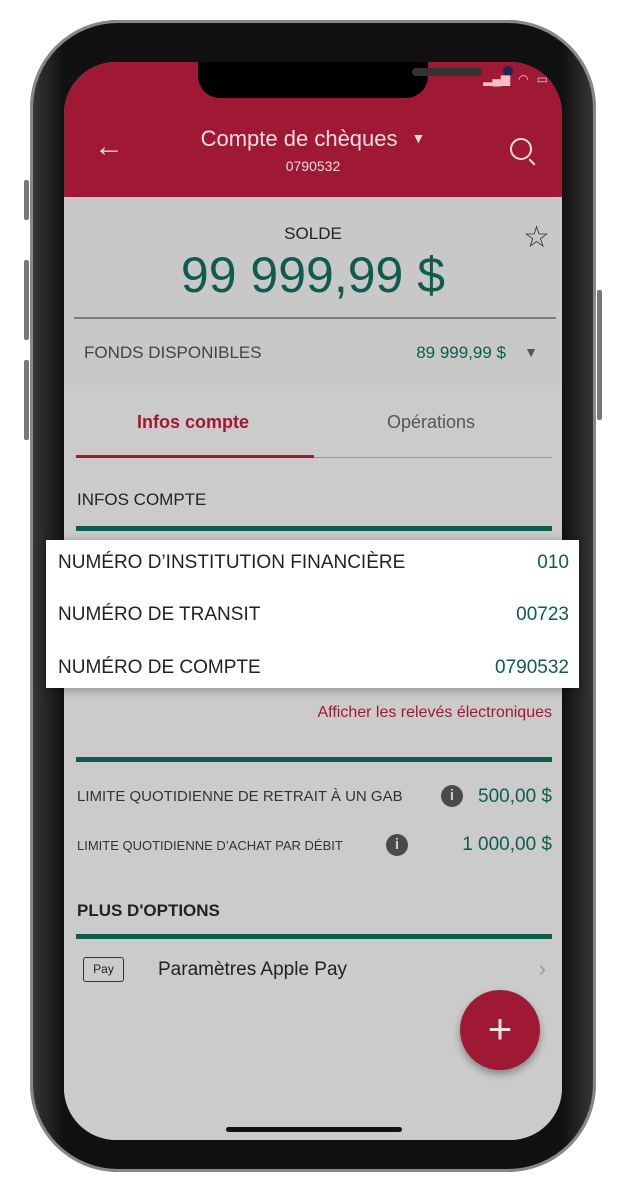 Image resolution: width=624 pixels, height=1200 pixels. I want to click on chevron-down-icon: ▼, so click(531, 352).